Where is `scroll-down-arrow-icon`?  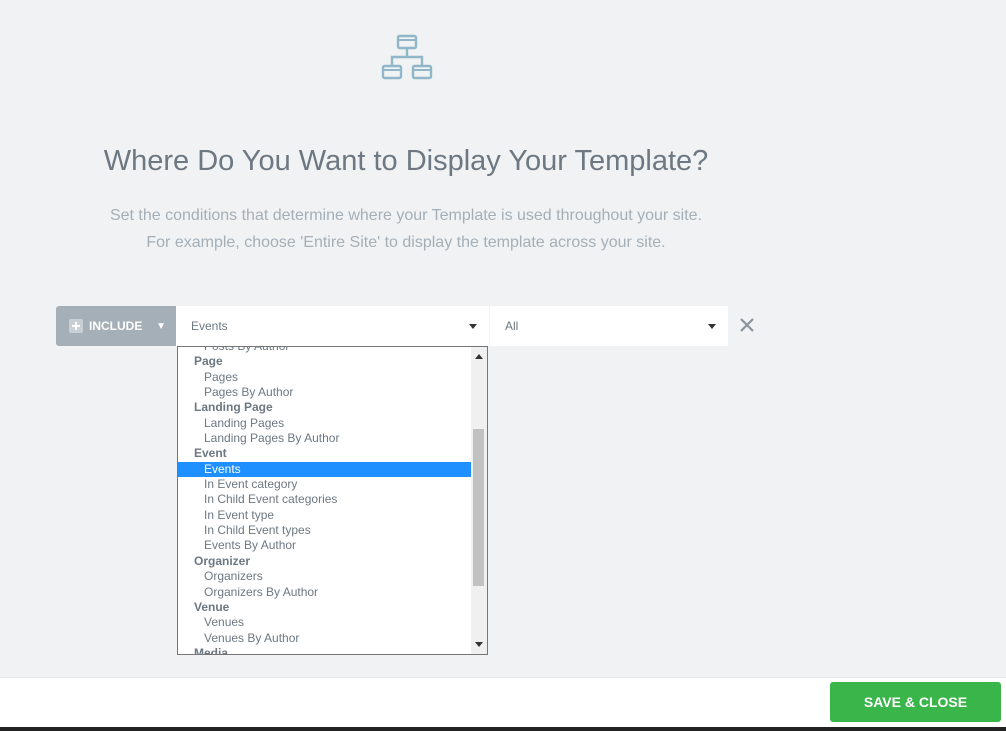
scroll-down-arrow-icon is located at coordinates (479, 645).